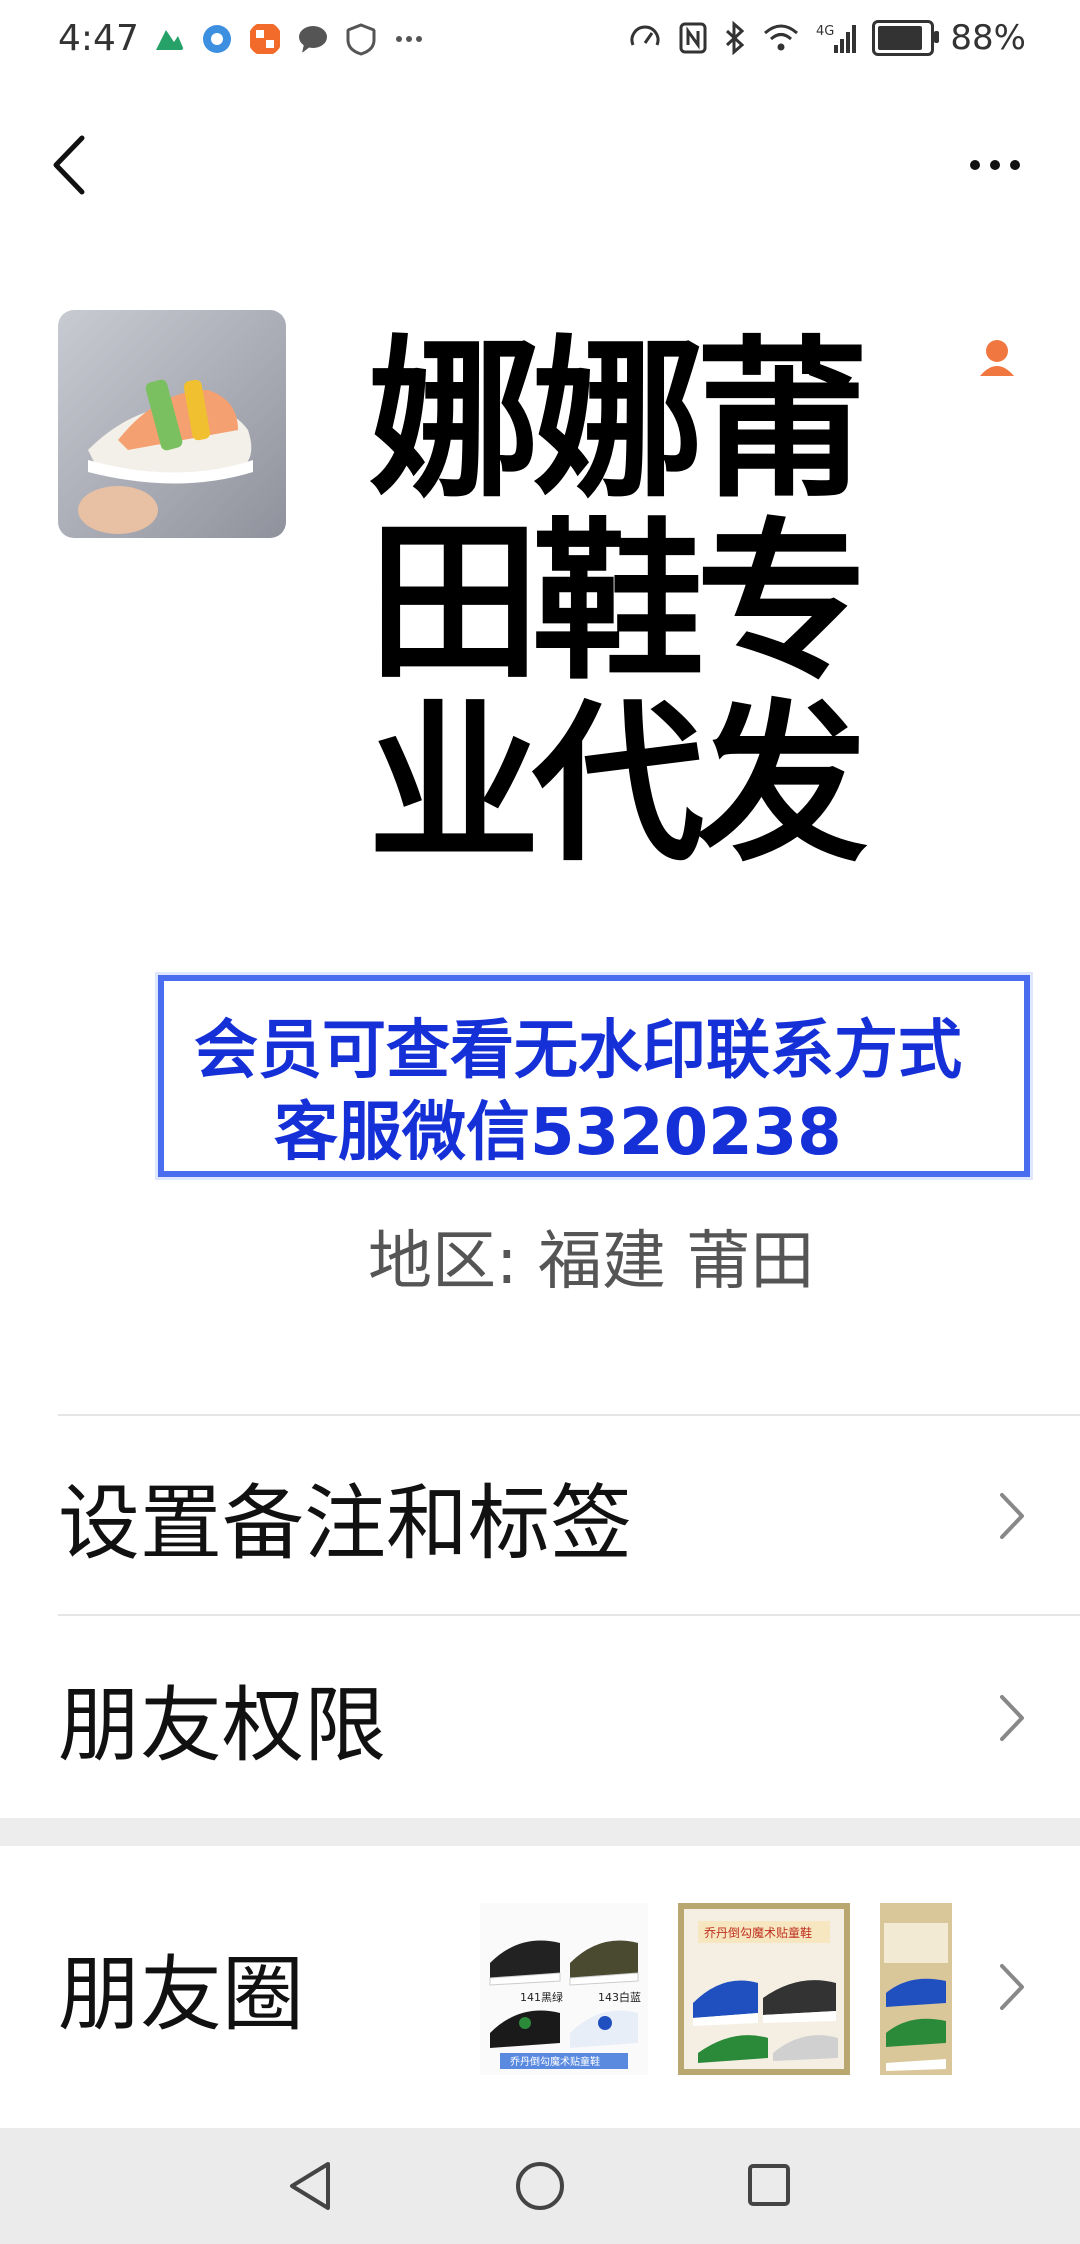  Describe the element at coordinates (997, 358) in the screenshot. I see `person-icon` at that location.